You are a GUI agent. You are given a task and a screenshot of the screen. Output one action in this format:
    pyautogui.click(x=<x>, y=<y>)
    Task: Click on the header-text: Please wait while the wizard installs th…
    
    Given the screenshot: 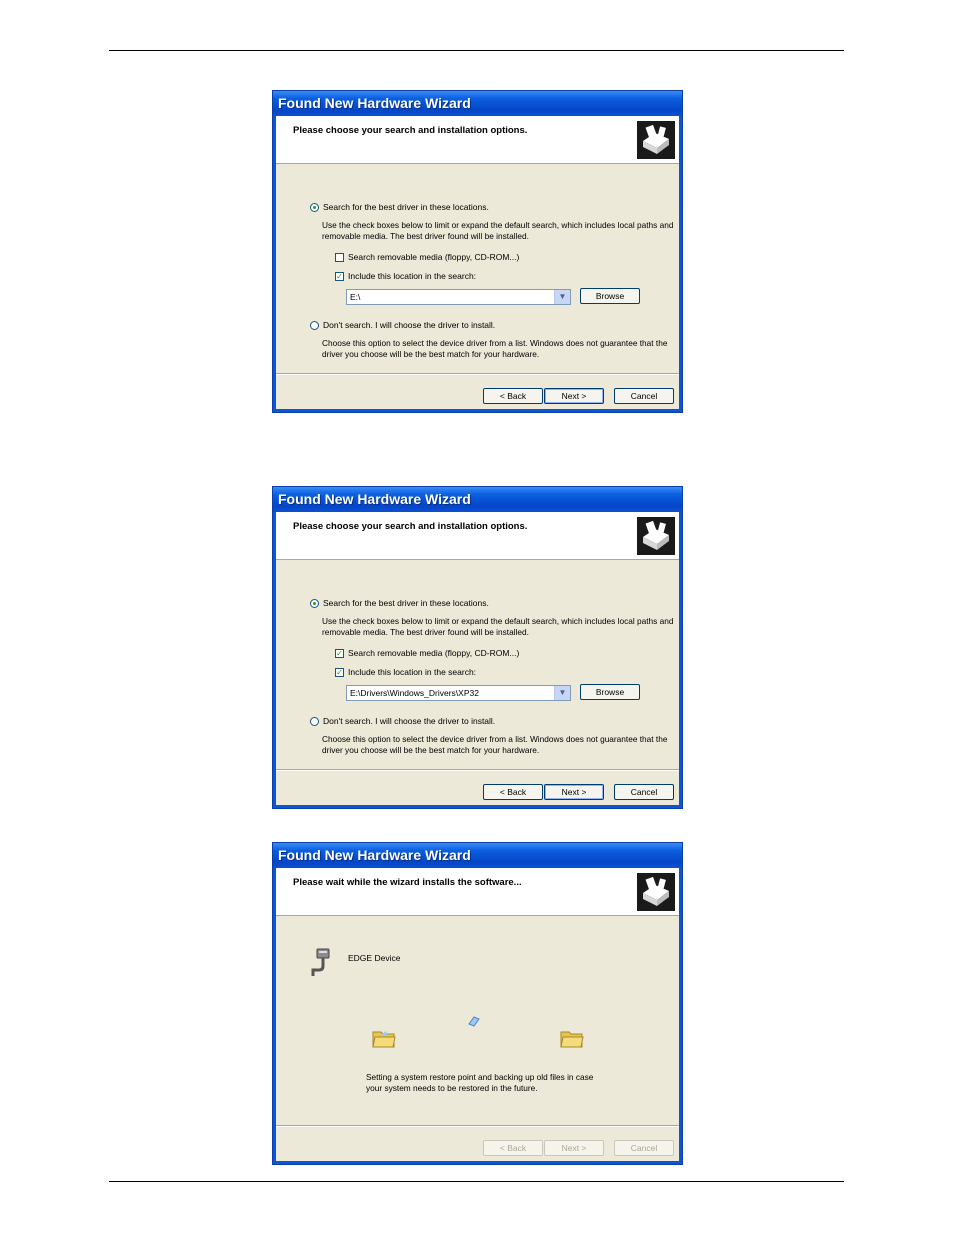 What is the action you would take?
    pyautogui.click(x=407, y=882)
    